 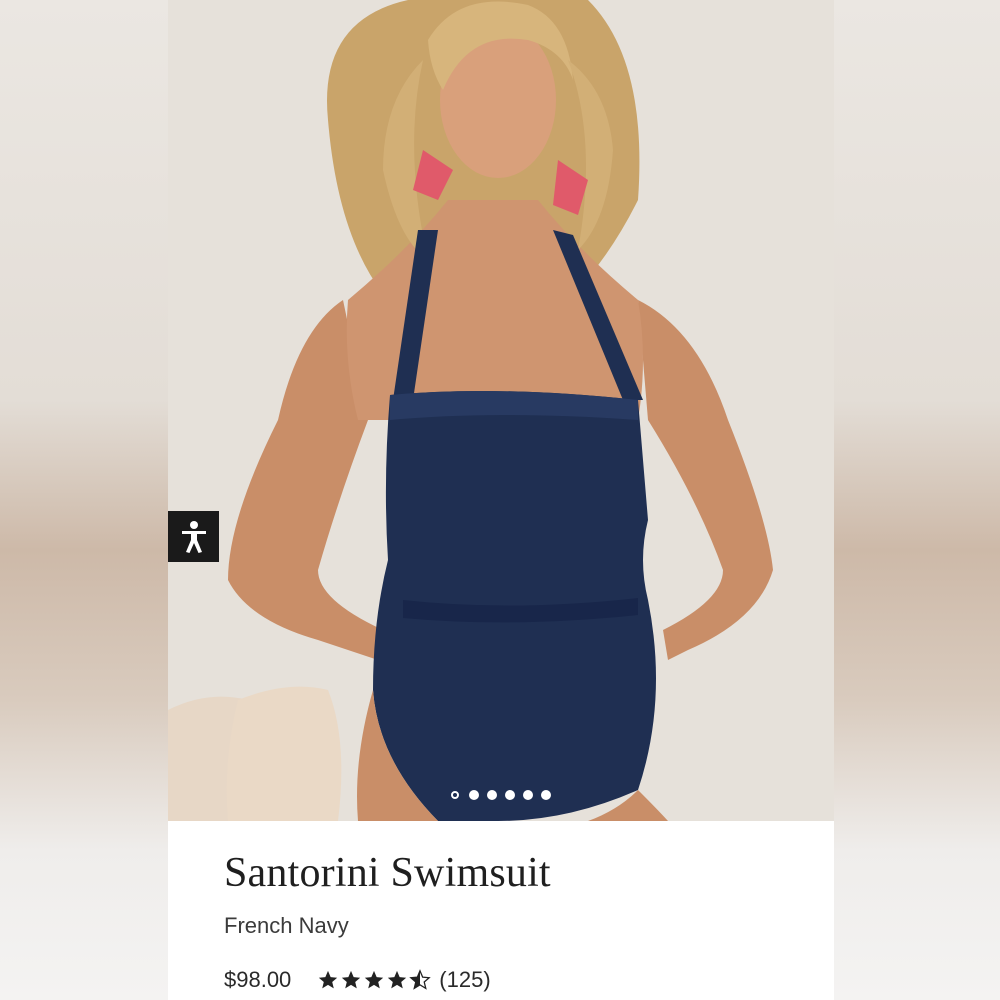 I want to click on product-title: Santorini Swimsuit, so click(x=387, y=873).